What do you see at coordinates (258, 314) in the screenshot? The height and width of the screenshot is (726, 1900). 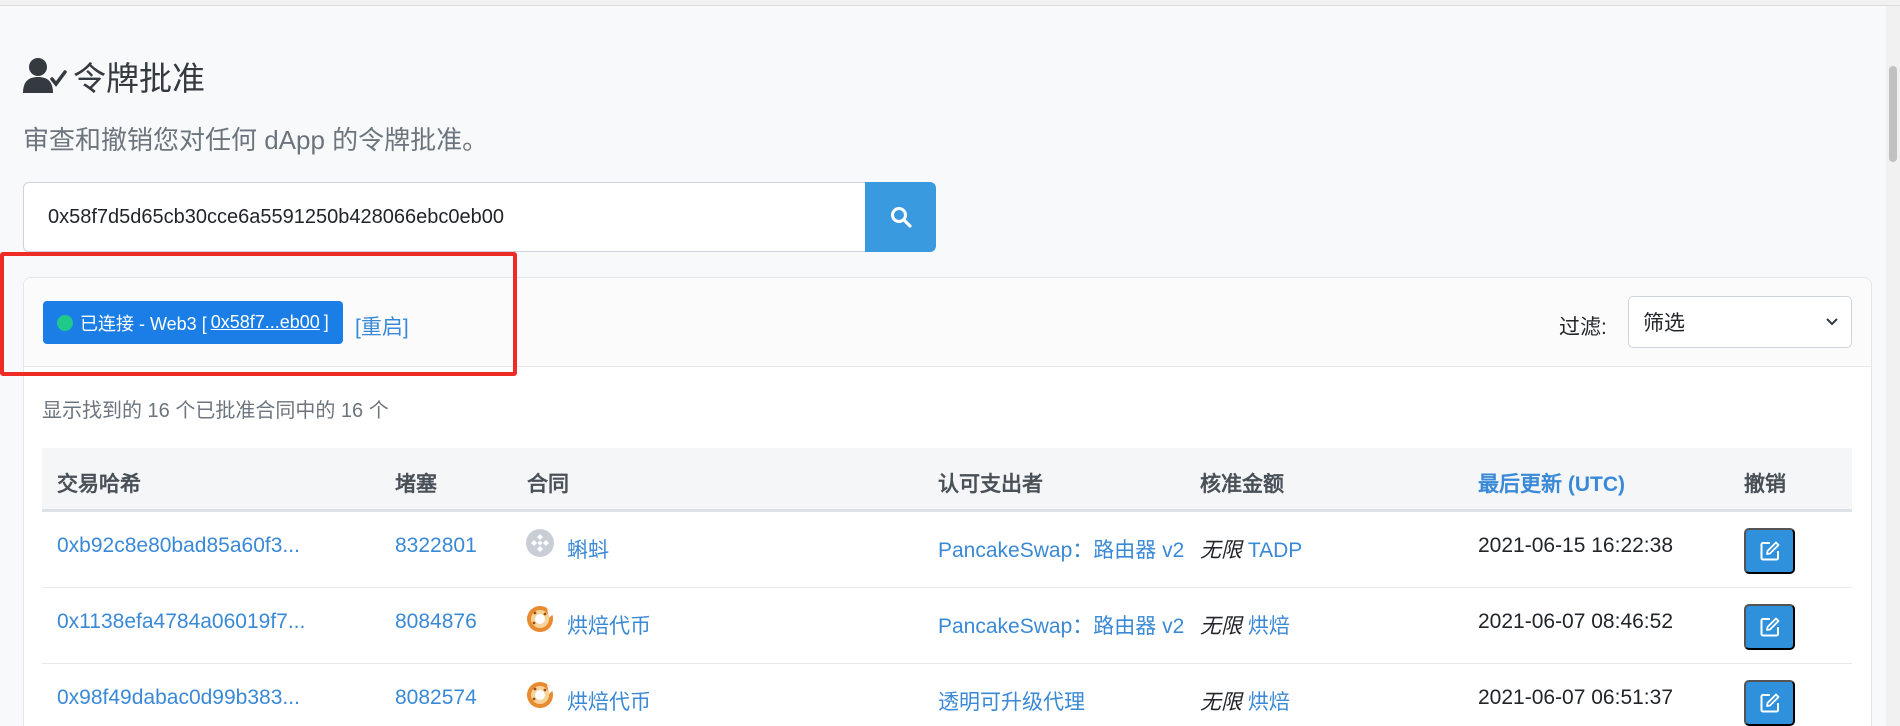 I see `highlight-annotation-box` at bounding box center [258, 314].